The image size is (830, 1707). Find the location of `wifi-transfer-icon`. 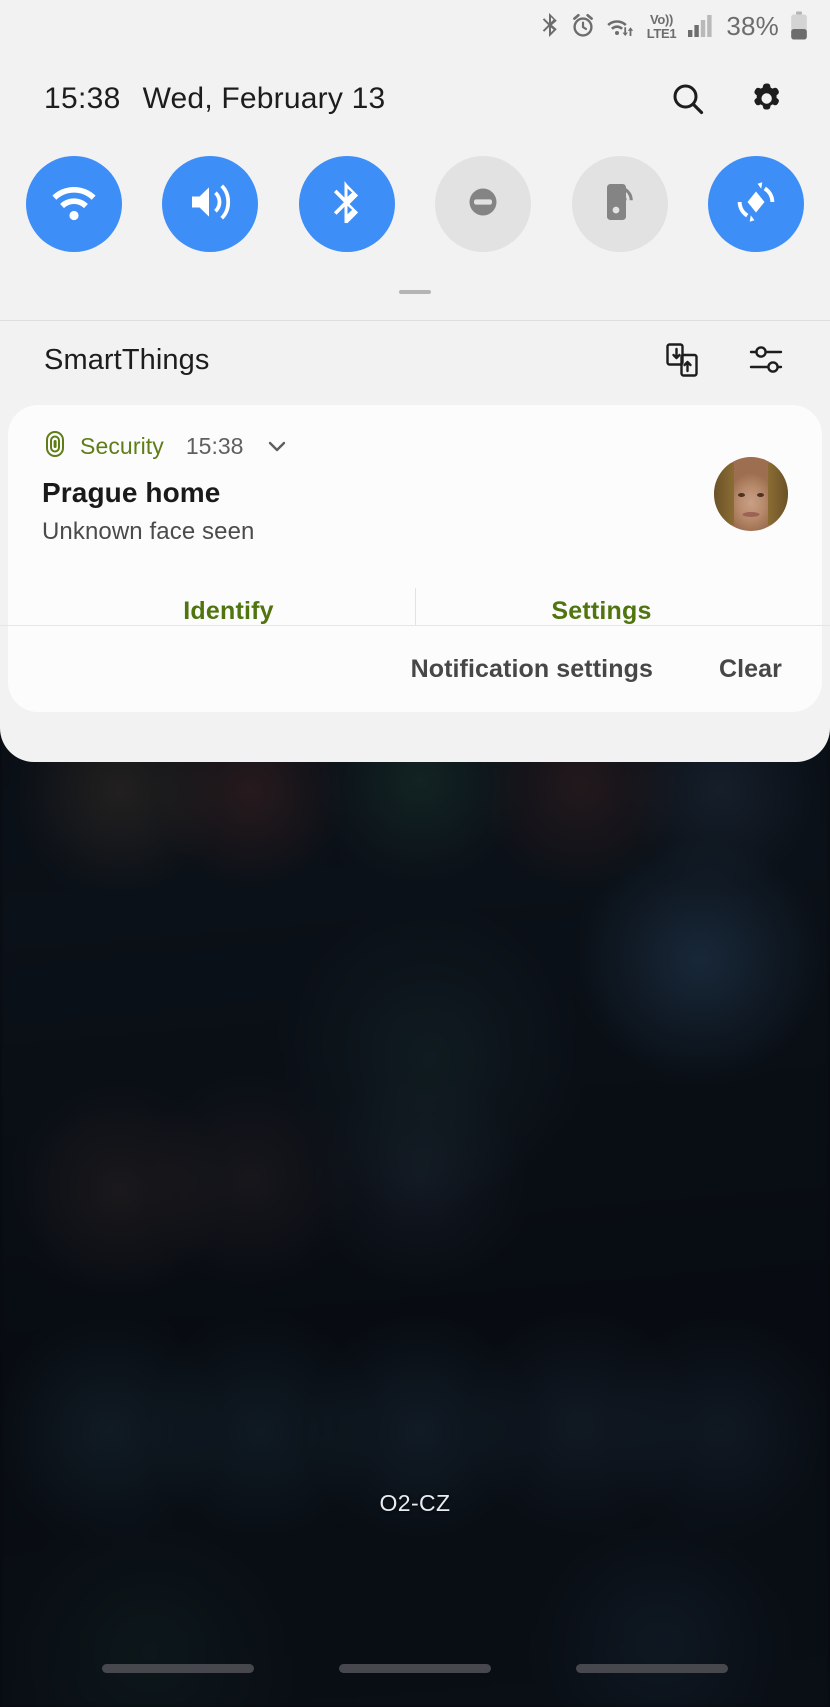

wifi-transfer-icon is located at coordinates (621, 26).